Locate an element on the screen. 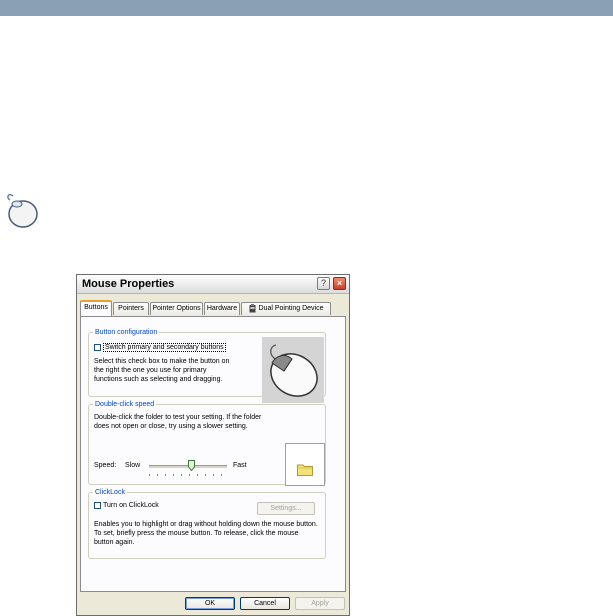 This screenshot has width=613, height=616. ok-button: OK is located at coordinates (210, 603).